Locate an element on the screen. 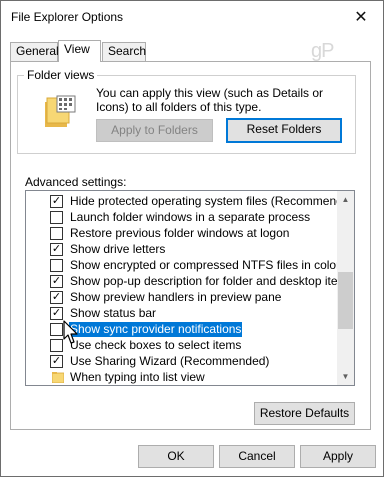 This screenshot has height=477, width=384. tab-search: Search is located at coordinates (124, 51).